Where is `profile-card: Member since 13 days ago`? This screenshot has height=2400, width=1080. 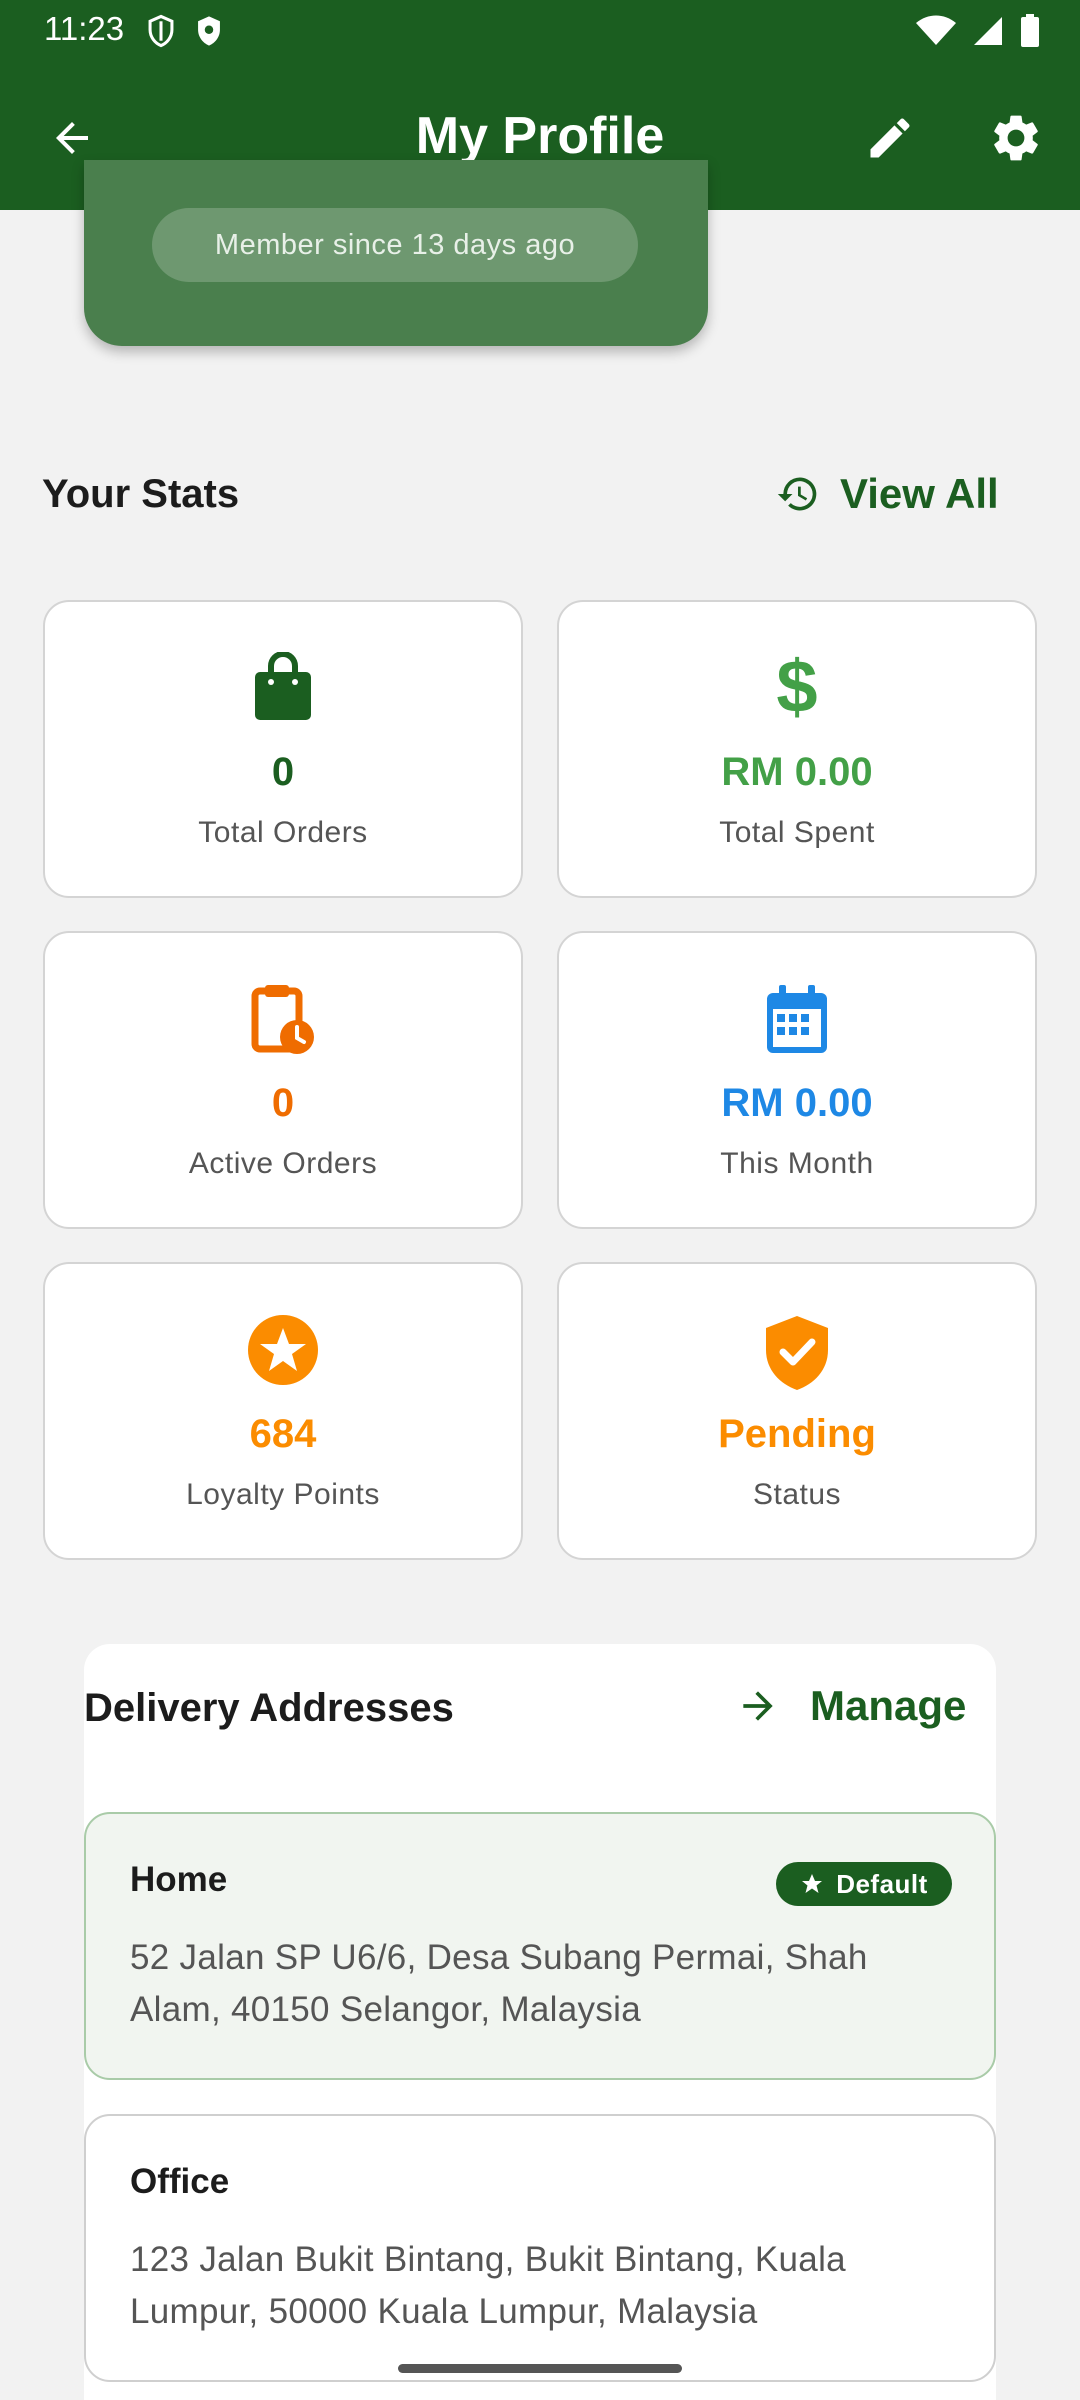 profile-card: Member since 13 days ago is located at coordinates (396, 253).